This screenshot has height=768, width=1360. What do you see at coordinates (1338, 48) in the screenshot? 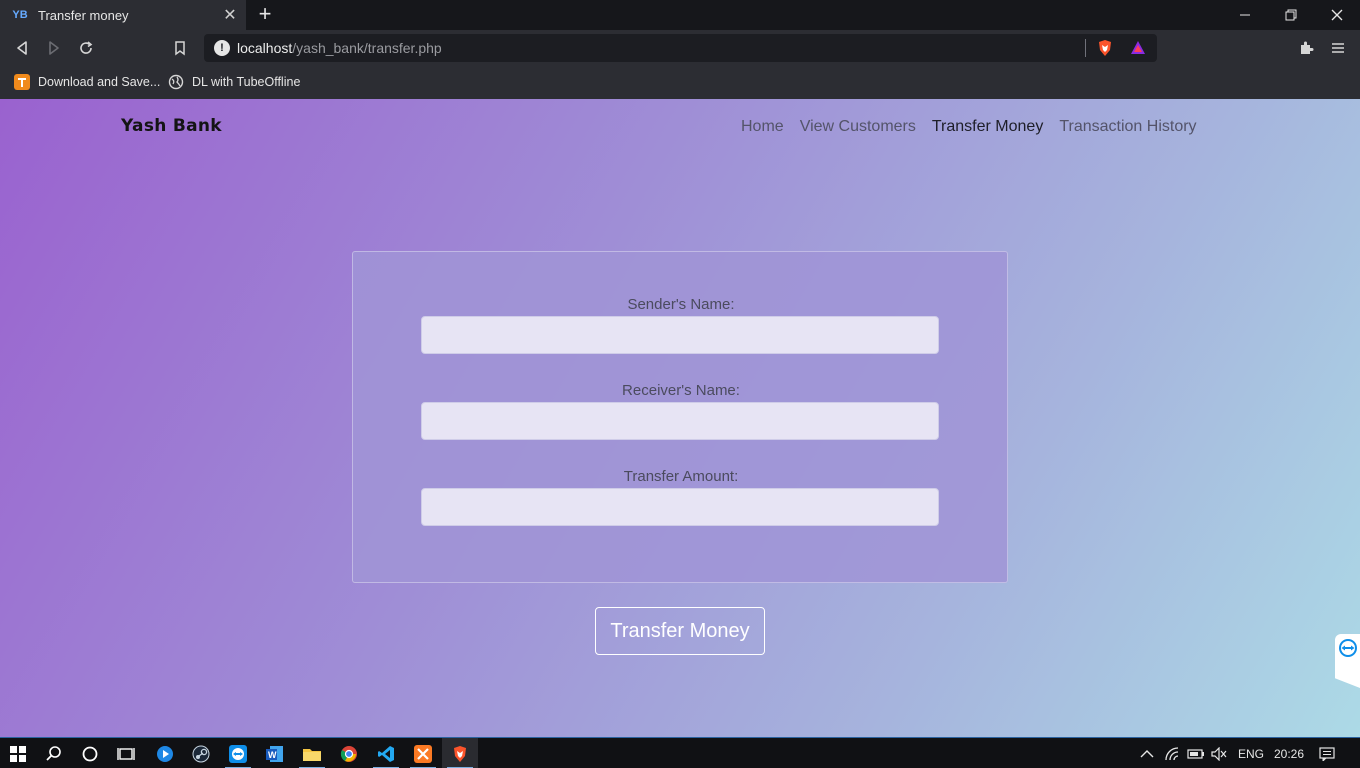
I see `menu-icon` at bounding box center [1338, 48].